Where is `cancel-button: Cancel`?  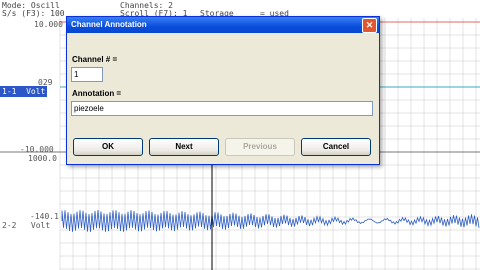
cancel-button: Cancel is located at coordinates (336, 147).